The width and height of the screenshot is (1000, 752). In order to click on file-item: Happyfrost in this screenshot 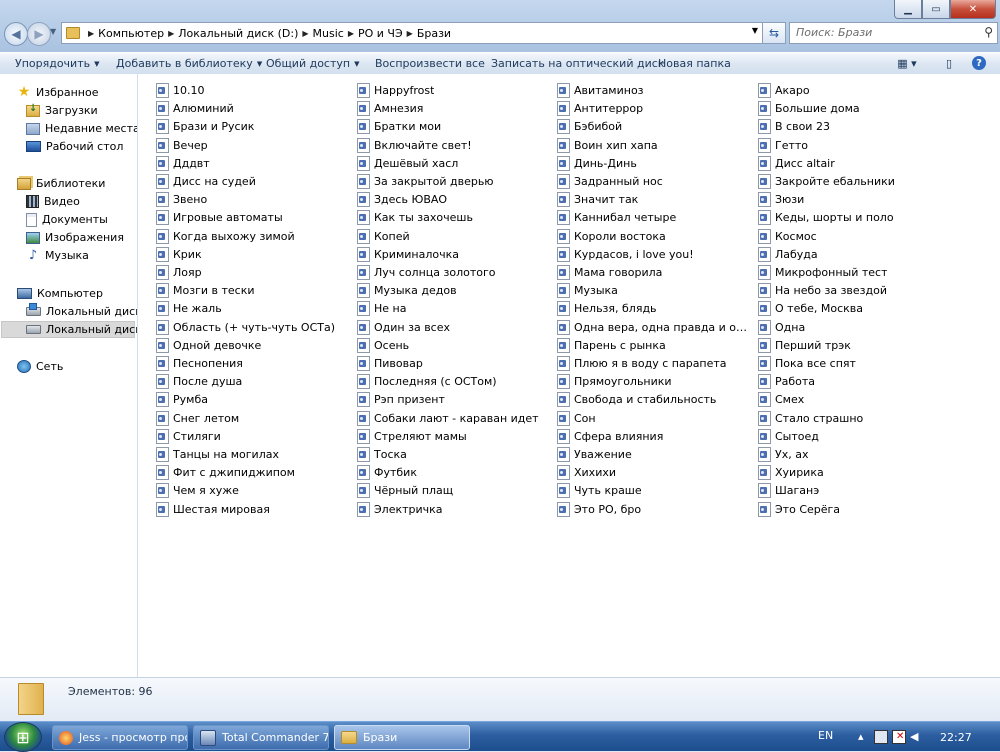, I will do `click(395, 90)`.